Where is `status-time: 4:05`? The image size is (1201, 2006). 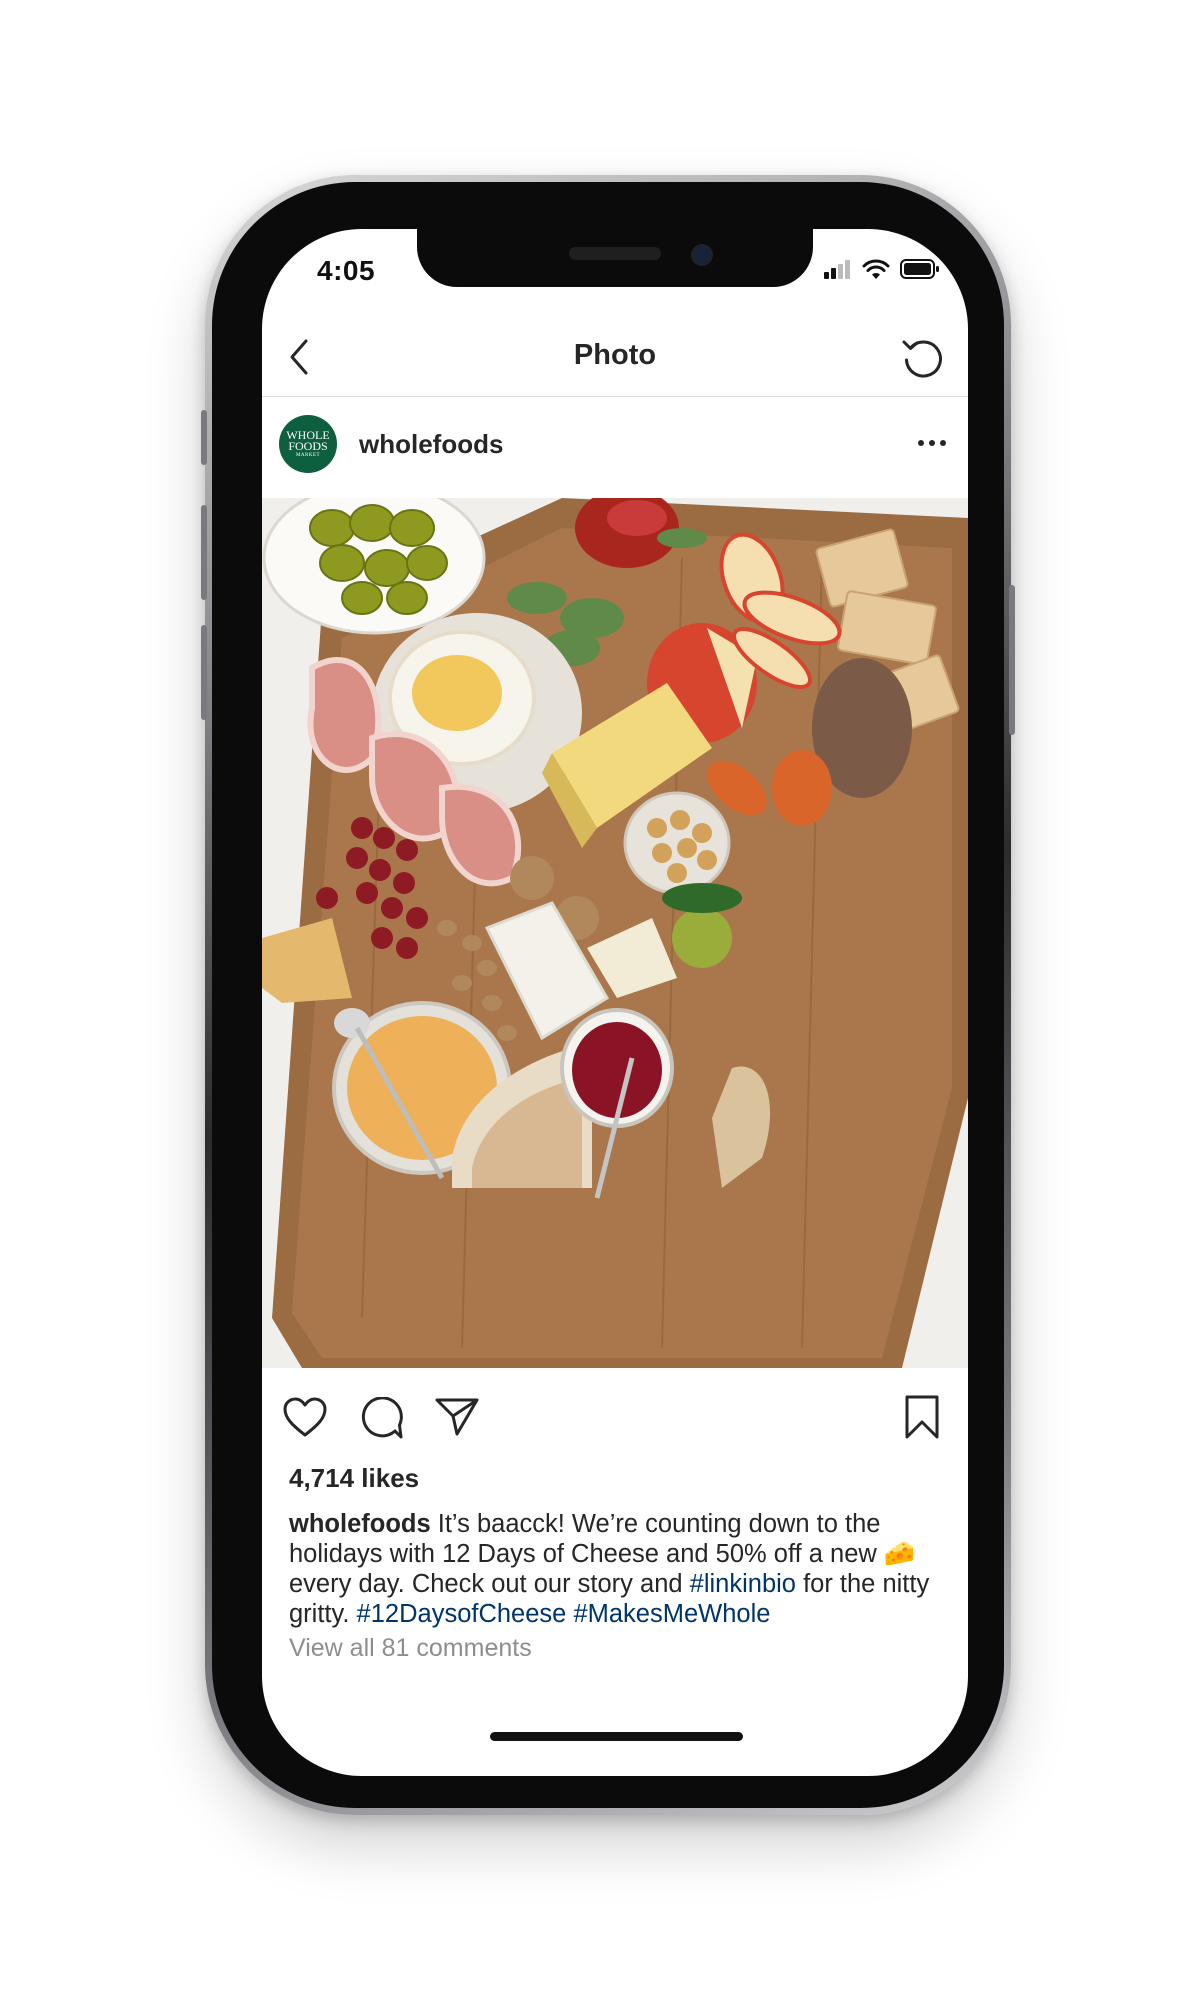 status-time: 4:05 is located at coordinates (346, 270).